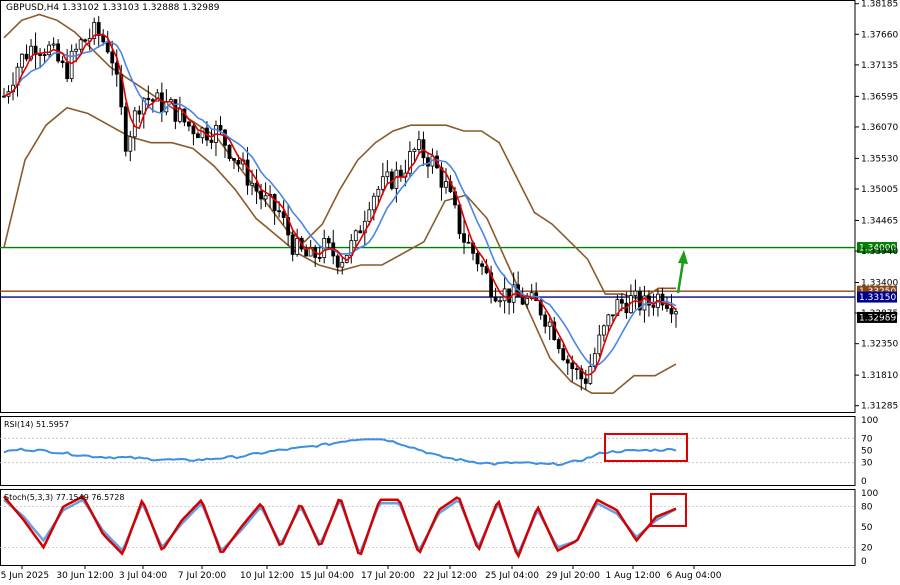 Image resolution: width=900 pixels, height=585 pixels. What do you see at coordinates (867, 548) in the screenshot?
I see `stoch-tick-label: 20` at bounding box center [867, 548].